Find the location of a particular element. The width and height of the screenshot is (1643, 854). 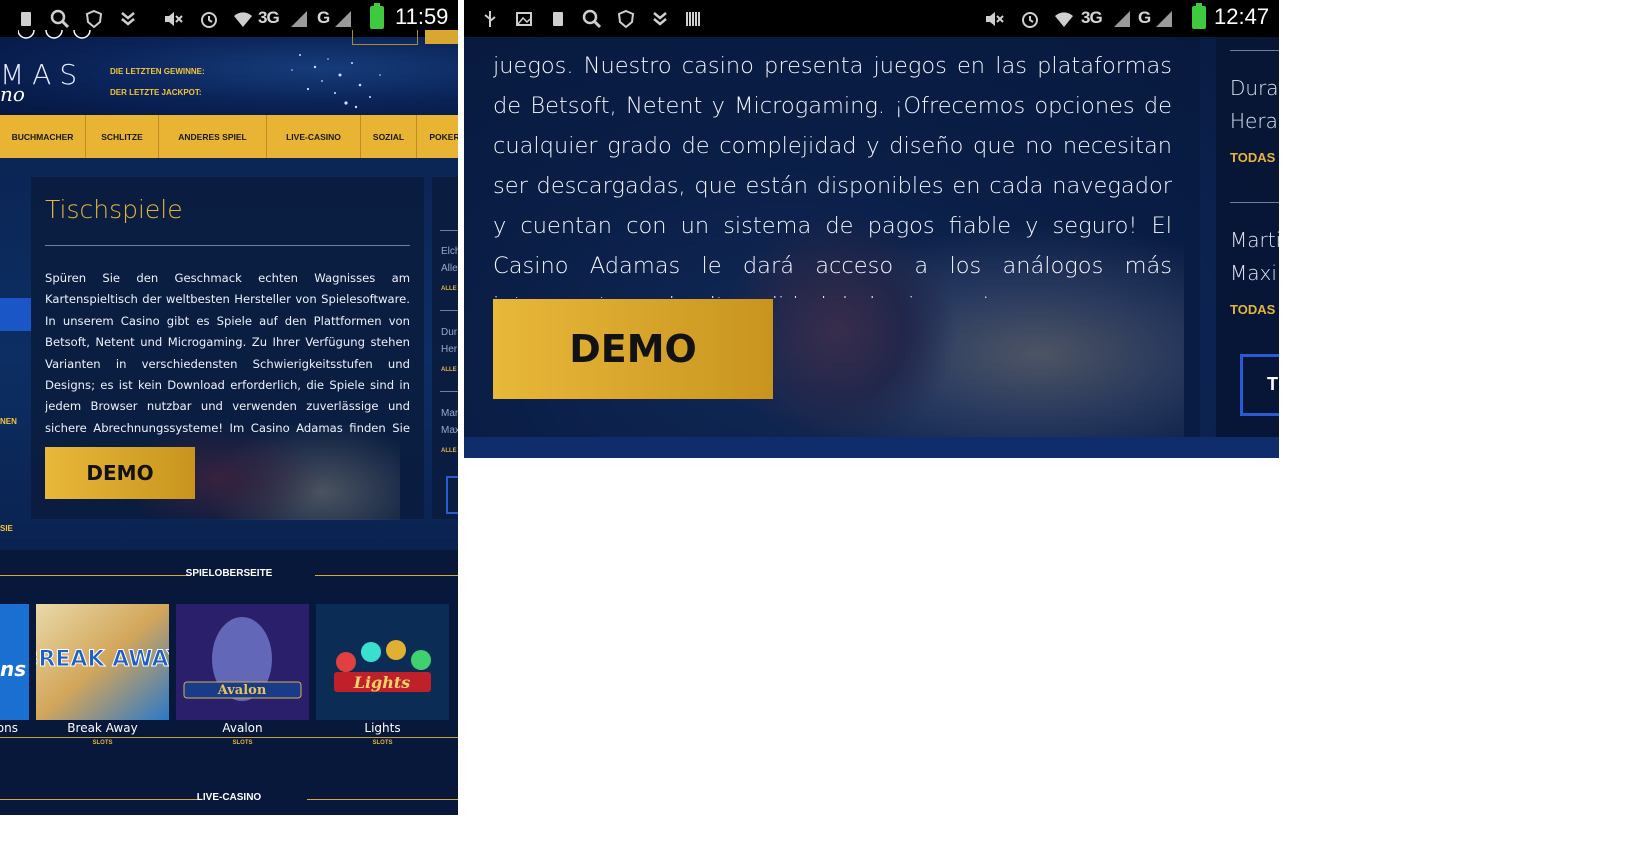

section-title: LIVE-CASINO is located at coordinates (229, 797).